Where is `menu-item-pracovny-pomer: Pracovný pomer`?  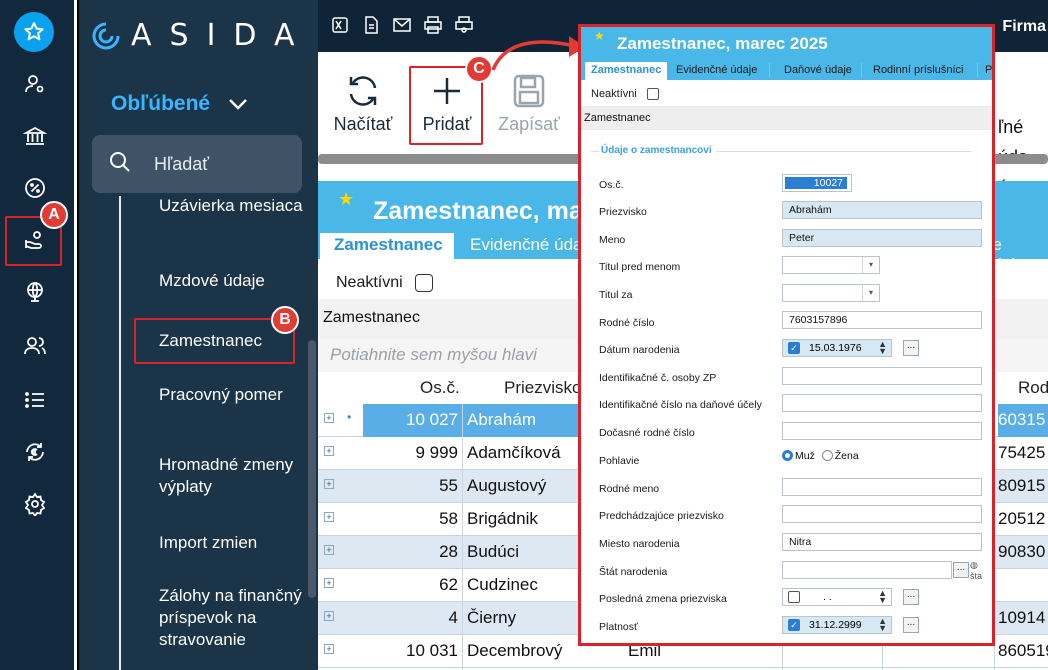 menu-item-pracovny-pomer: Pracovný pomer is located at coordinates (234, 395).